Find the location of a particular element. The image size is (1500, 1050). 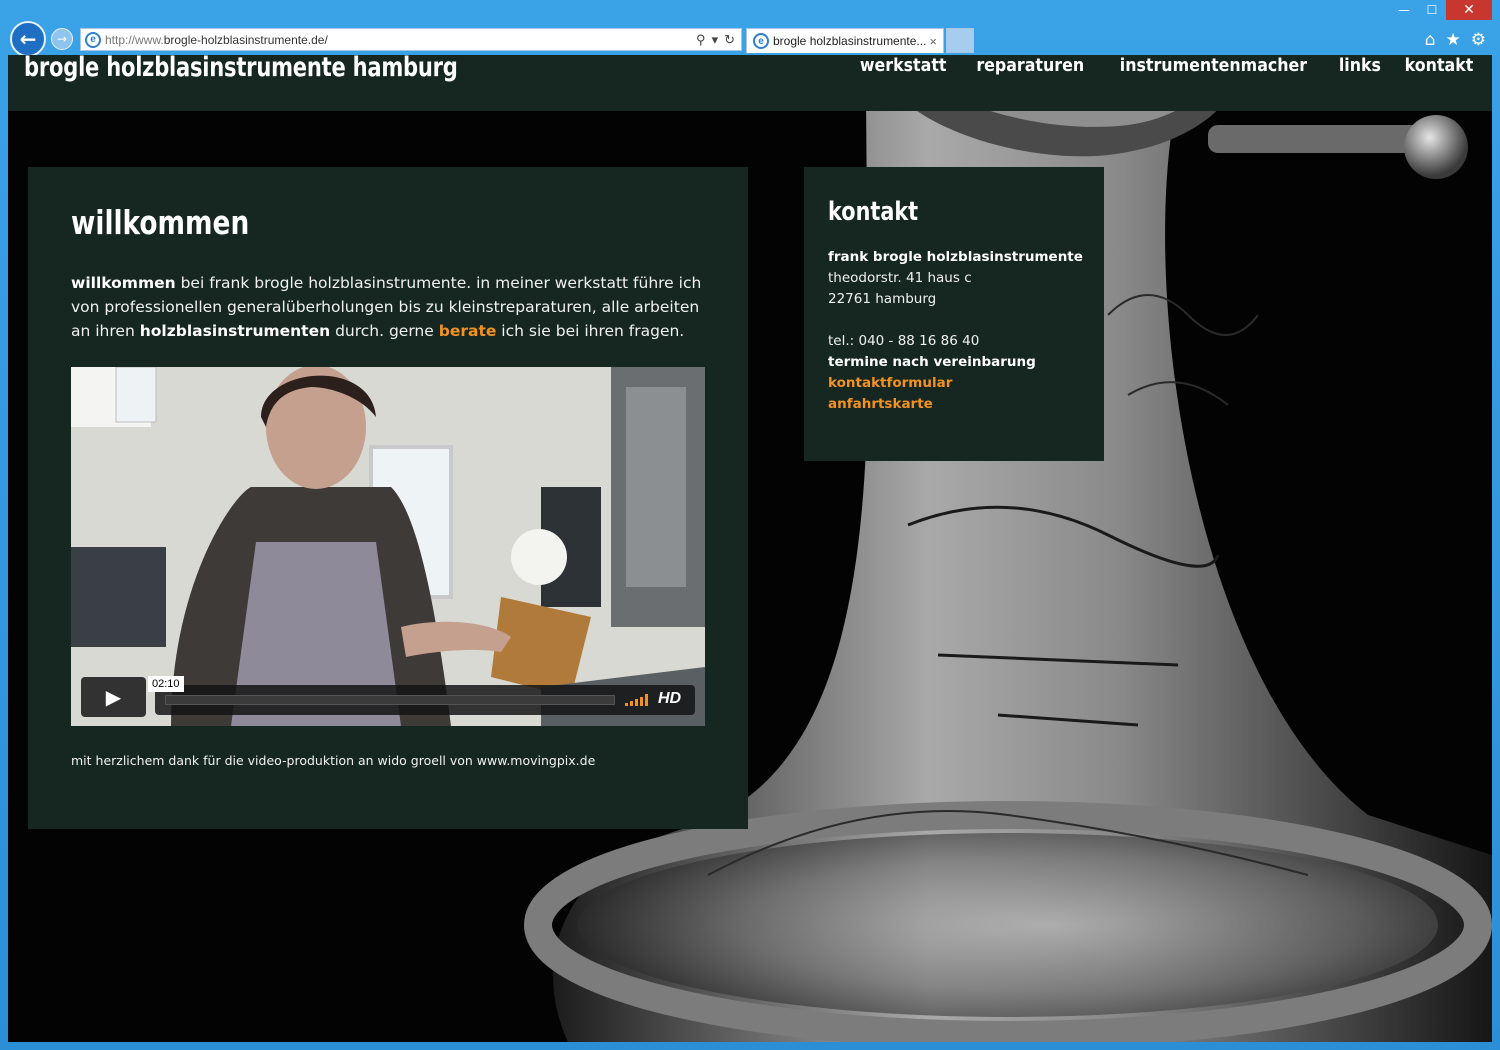

video-time-label: 02:10 is located at coordinates (166, 684).